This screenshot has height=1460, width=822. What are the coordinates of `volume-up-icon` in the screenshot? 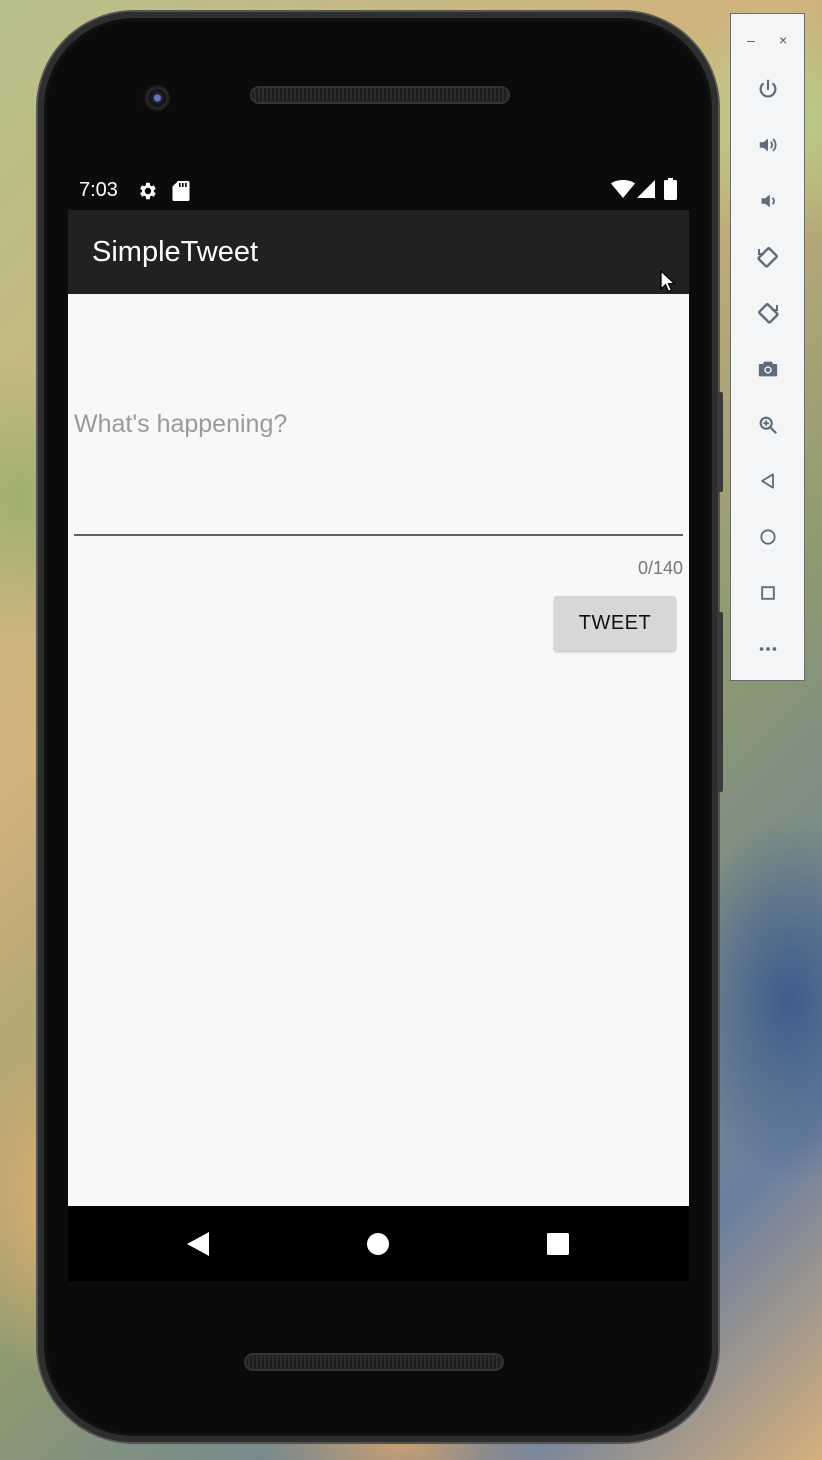 It's located at (768, 145).